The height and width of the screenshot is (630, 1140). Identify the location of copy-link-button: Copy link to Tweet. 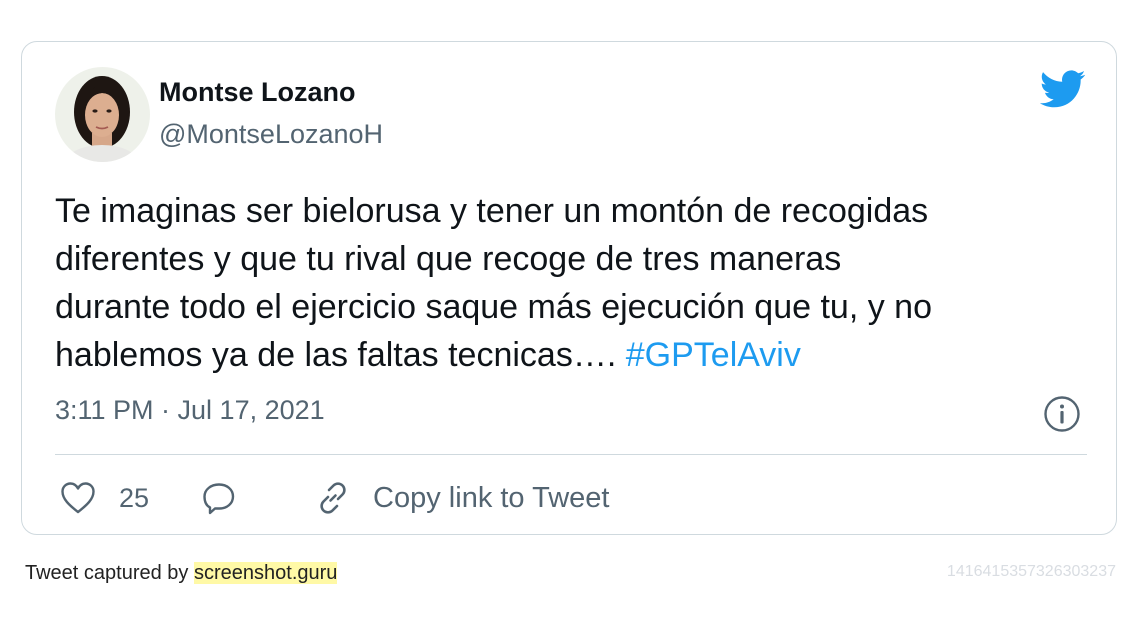
(462, 498).